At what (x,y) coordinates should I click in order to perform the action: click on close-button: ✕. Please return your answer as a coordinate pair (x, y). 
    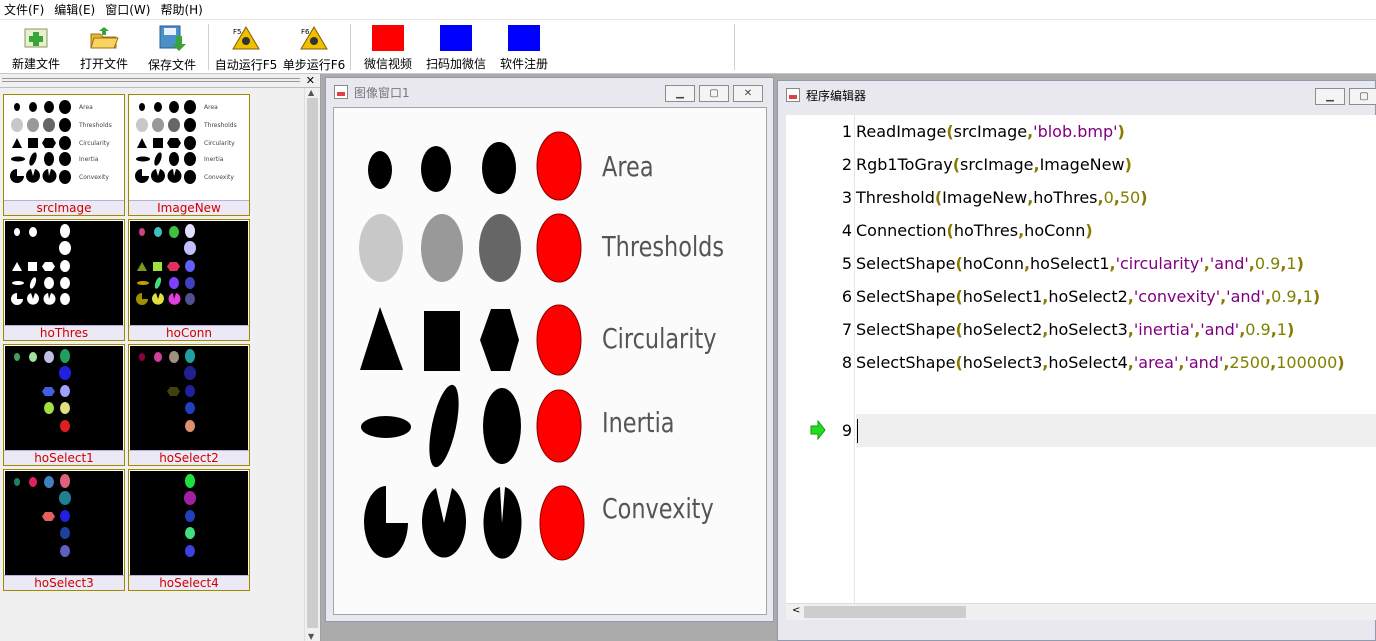
    Looking at the image, I should click on (748, 93).